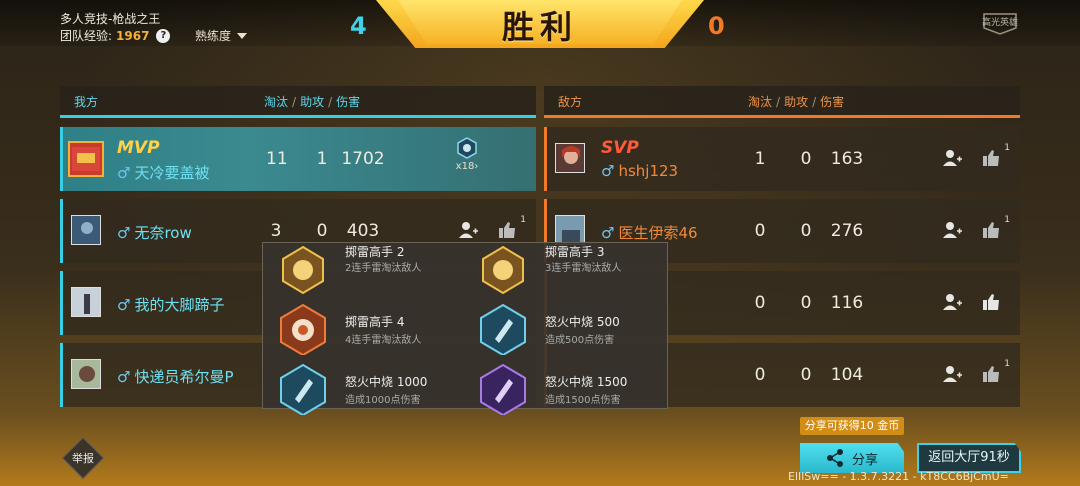 Image resolution: width=1080 pixels, height=486 pixels. I want to click on mvp-tag: MVP, so click(138, 148).